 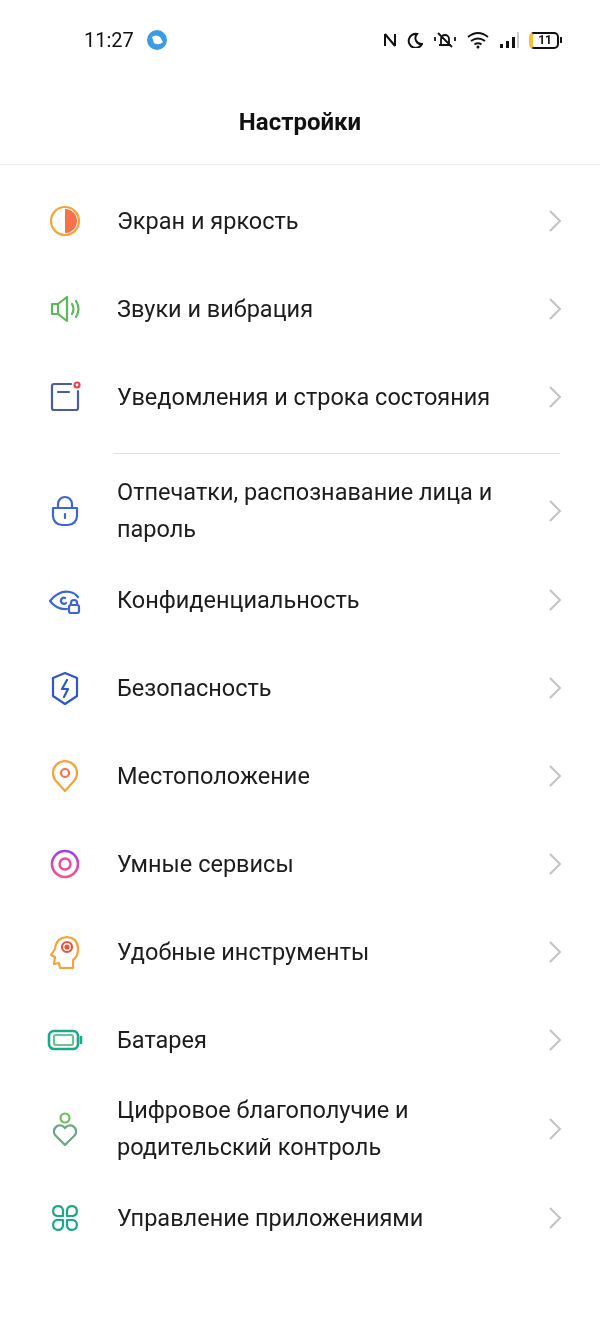 I want to click on page-title: Настройки, so click(x=300, y=122).